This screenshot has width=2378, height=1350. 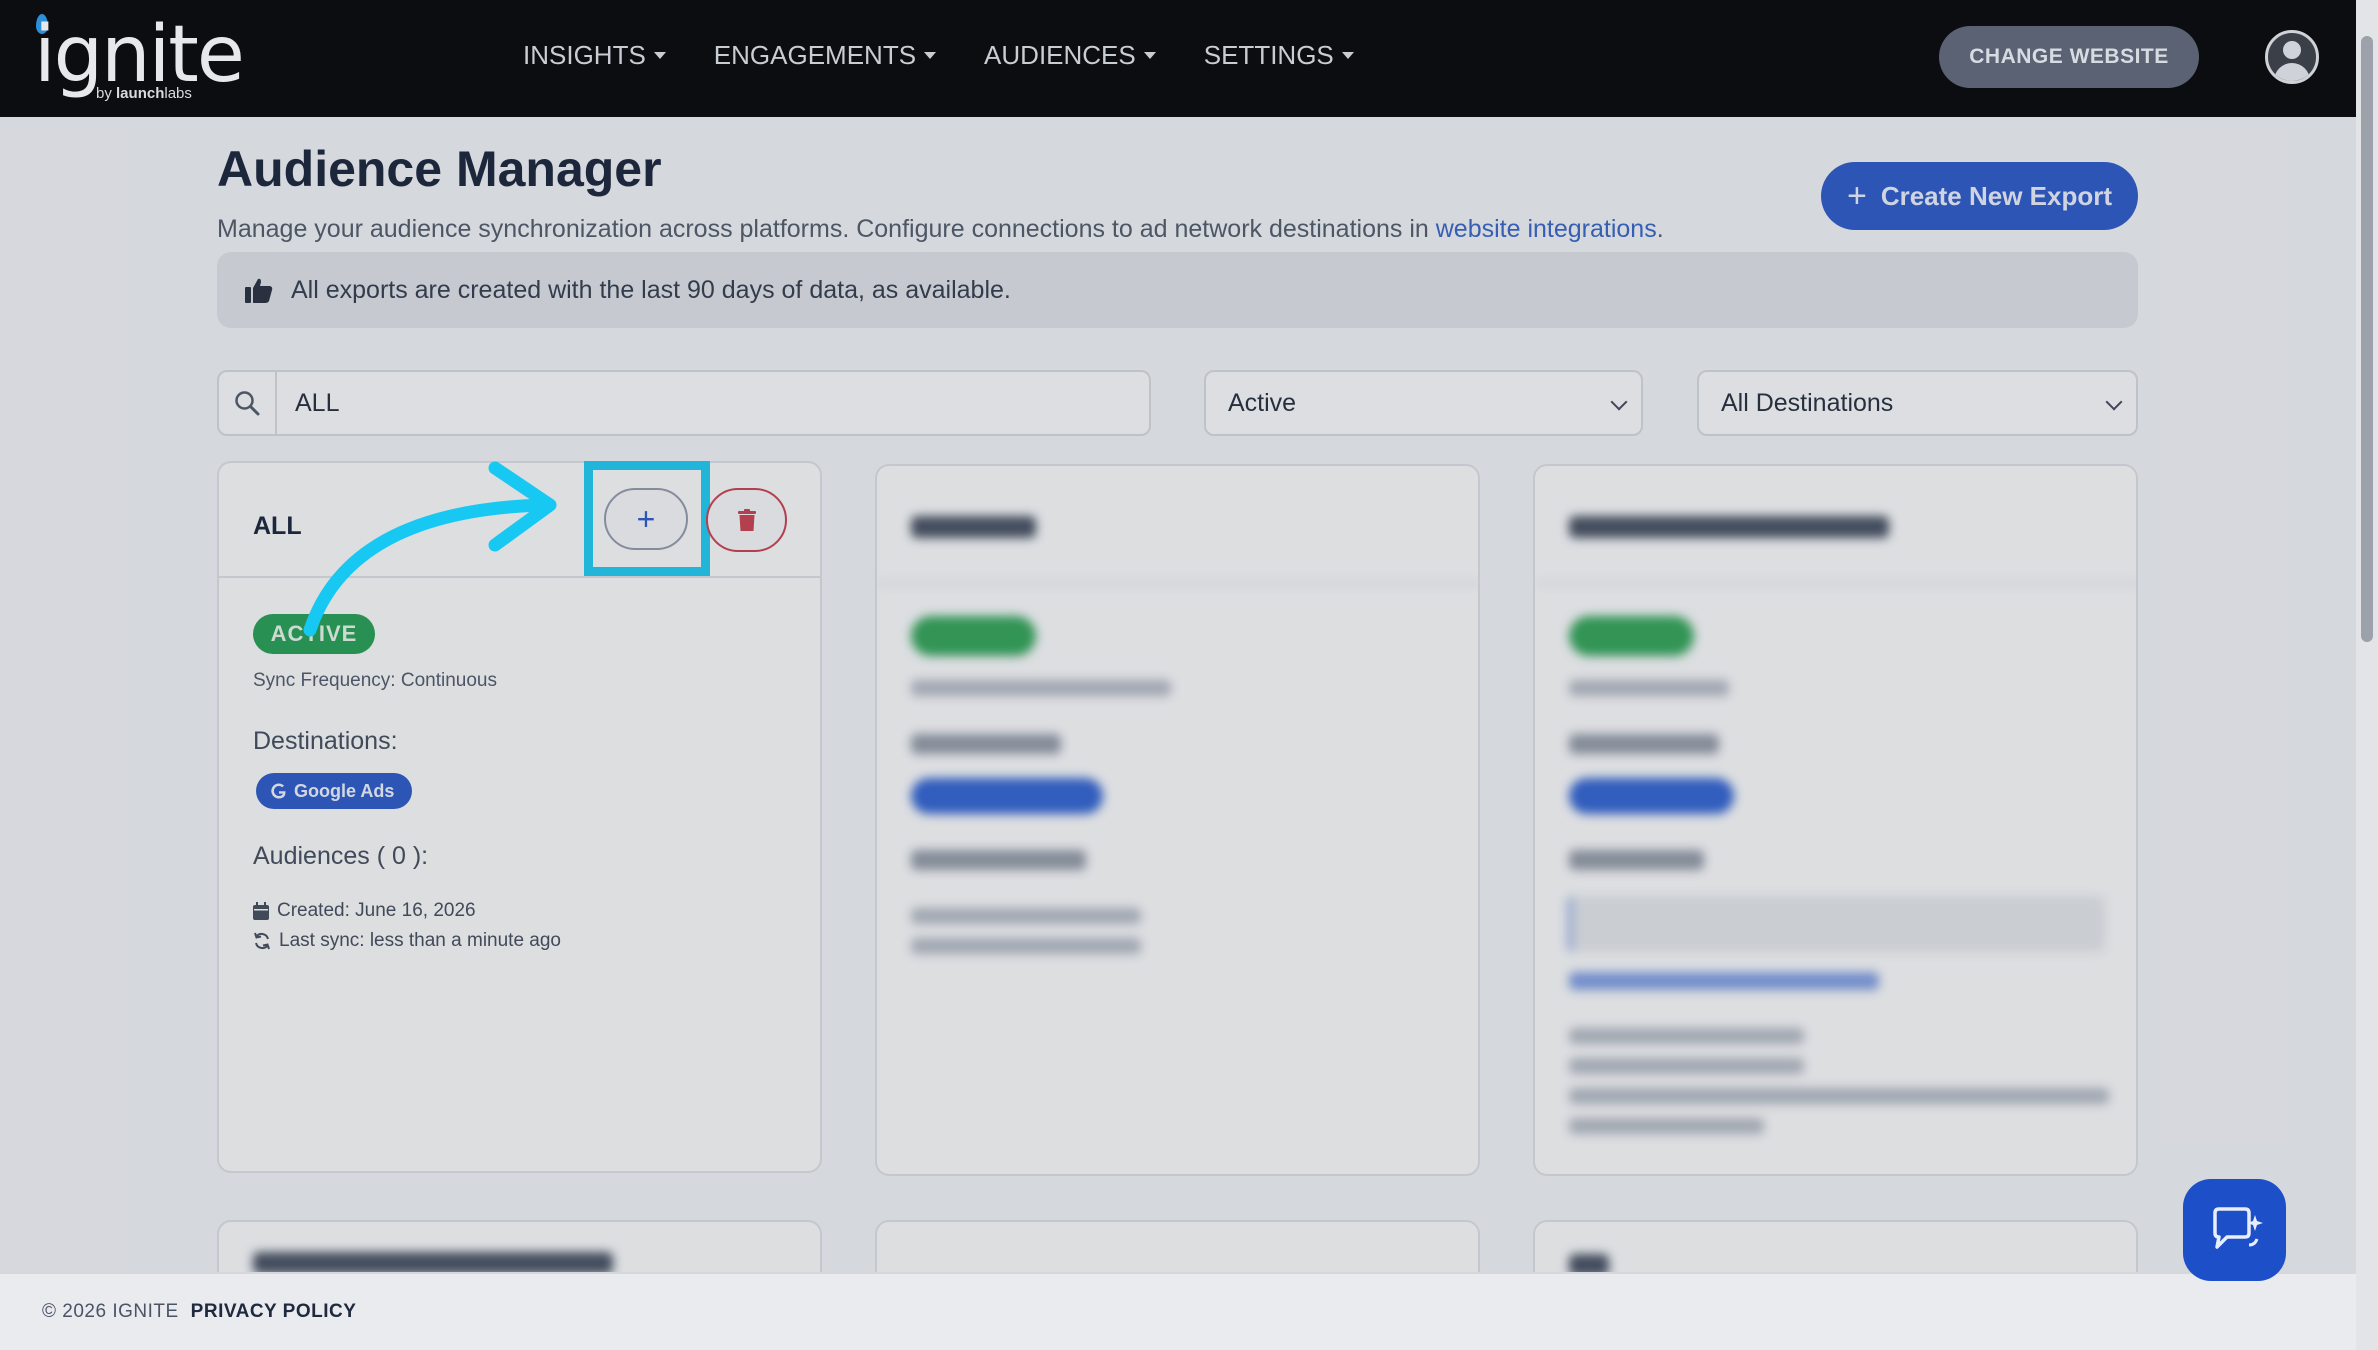 I want to click on ignite-logo: ignite by launchlabs, so click(x=139, y=57).